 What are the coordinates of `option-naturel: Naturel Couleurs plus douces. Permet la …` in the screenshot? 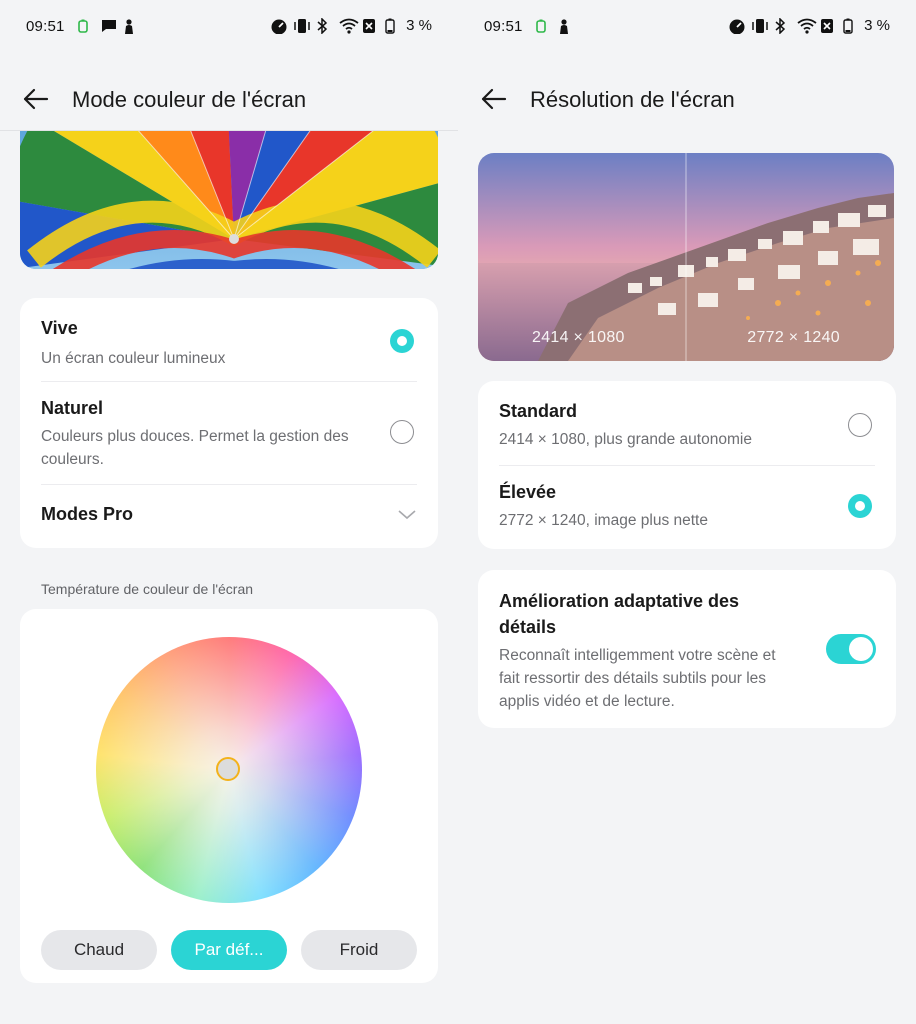 It's located at (229, 437).